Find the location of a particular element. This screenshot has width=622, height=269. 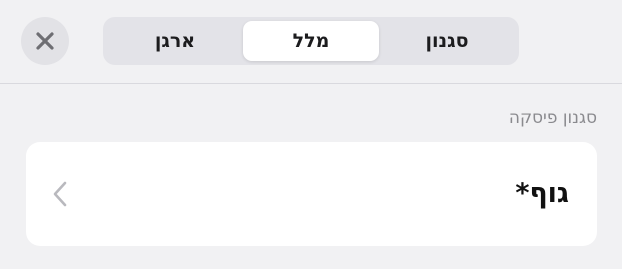

close-button is located at coordinates (45, 41).